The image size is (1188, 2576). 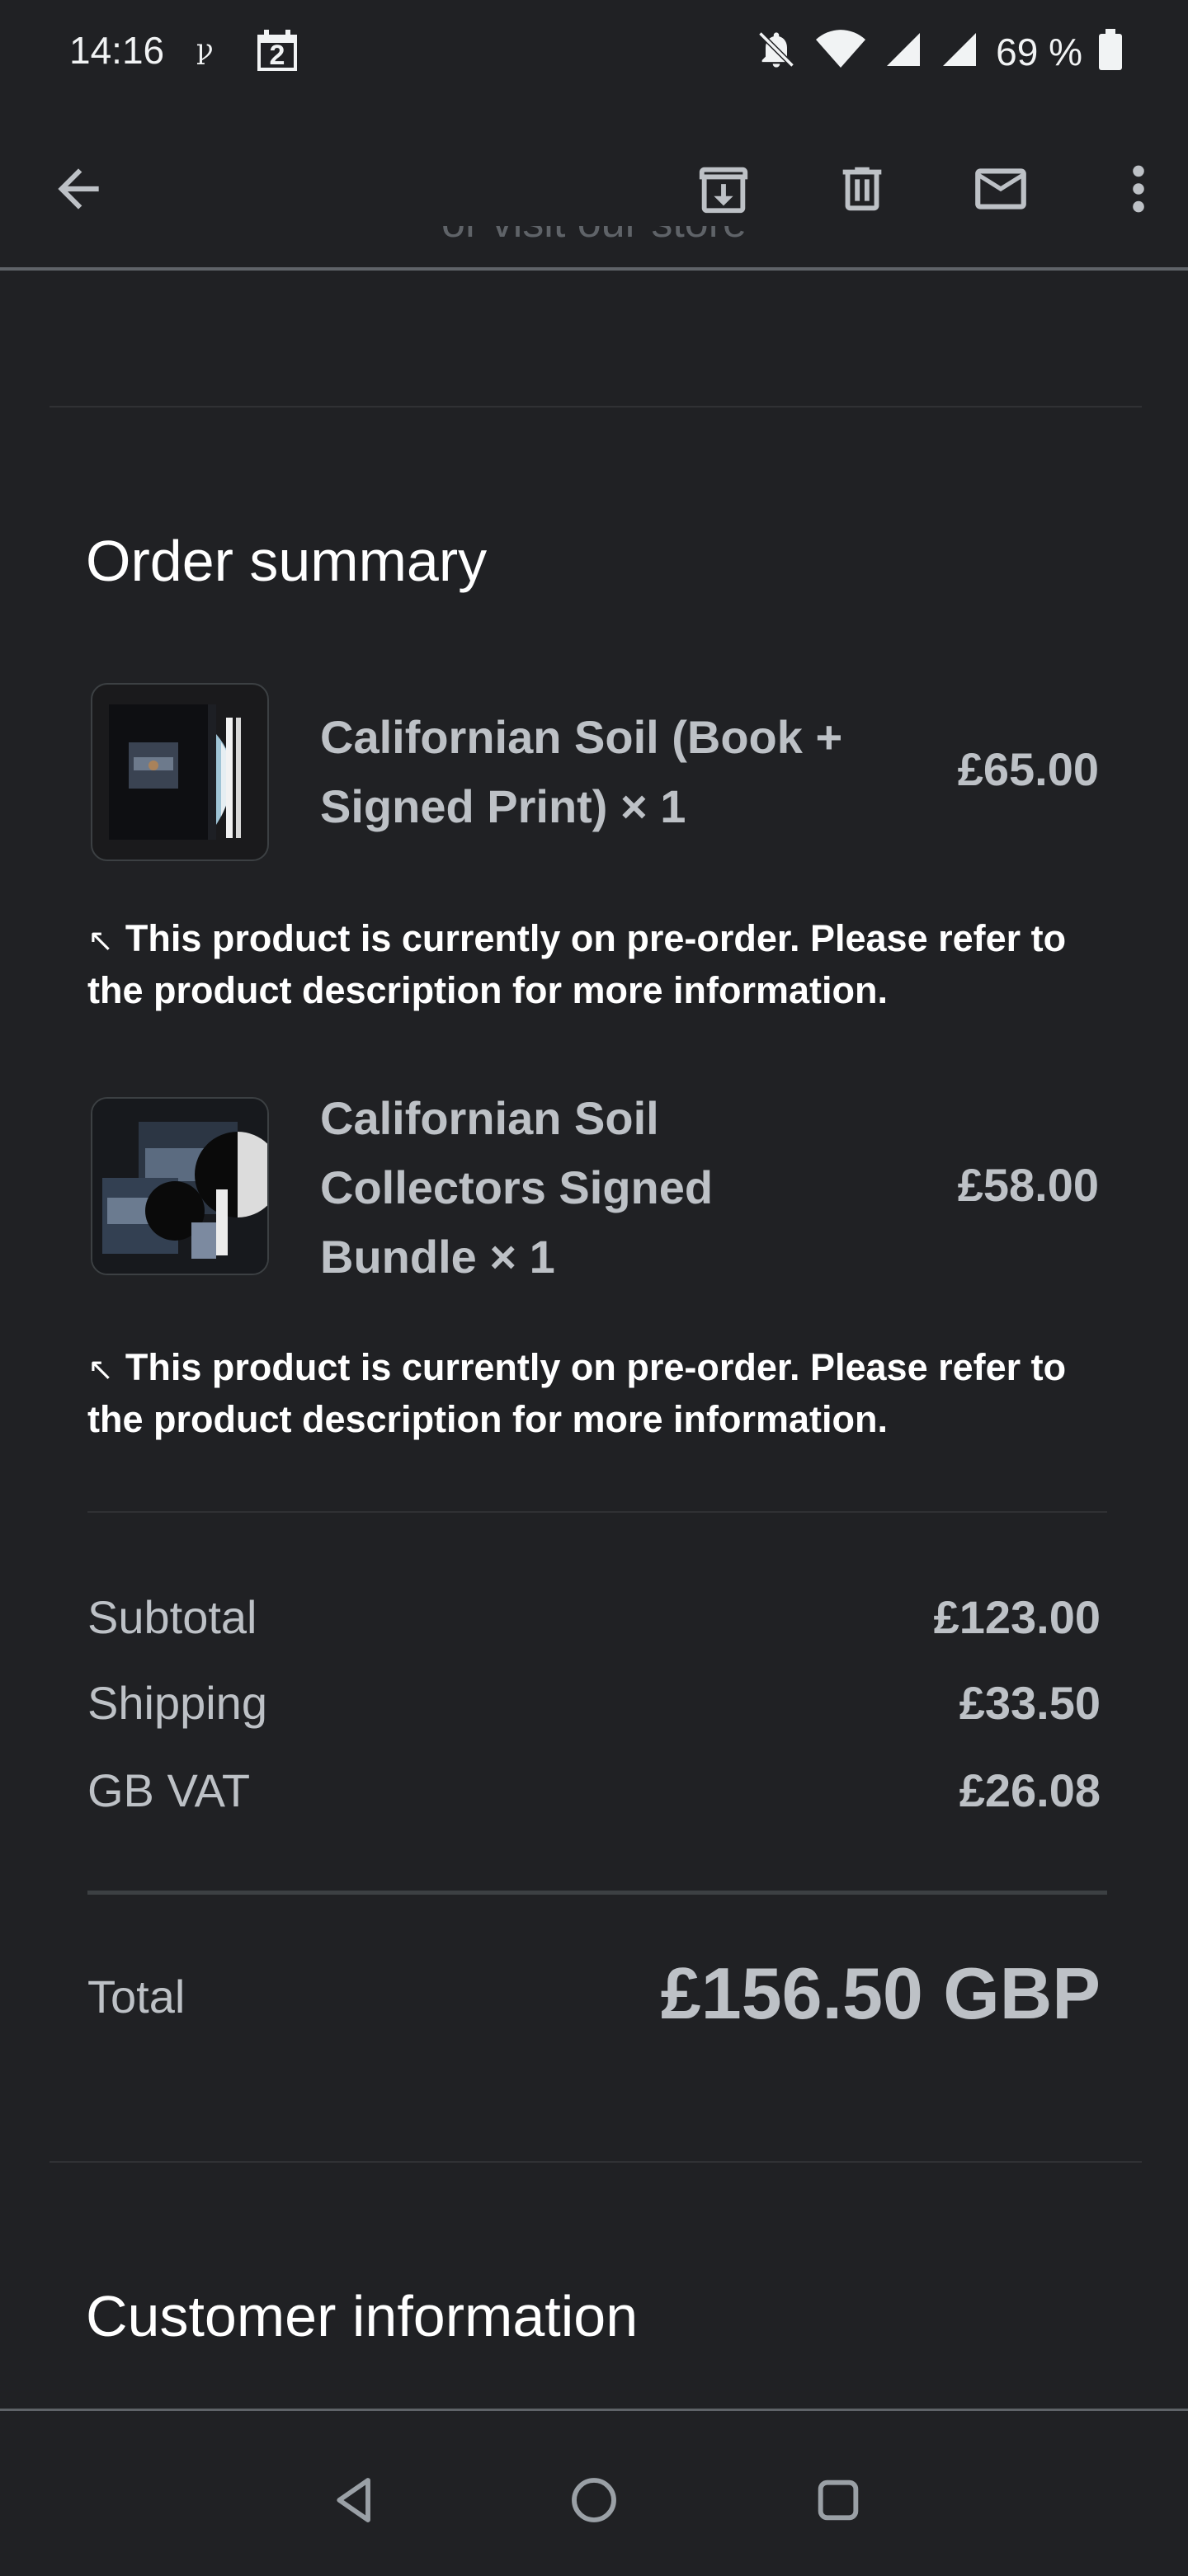 What do you see at coordinates (1030, 1790) in the screenshot?
I see `vat-value: £26.08` at bounding box center [1030, 1790].